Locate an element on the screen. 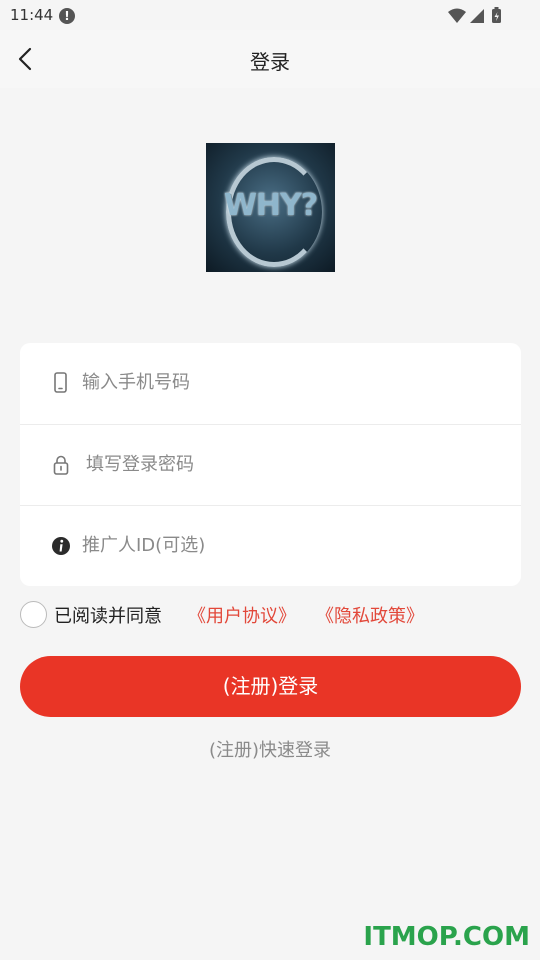 The image size is (540, 960). phone-input is located at coordinates (282, 382).